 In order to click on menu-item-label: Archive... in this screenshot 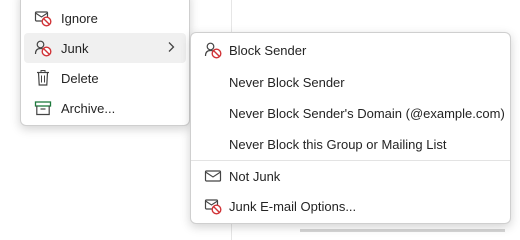, I will do `click(88, 108)`.